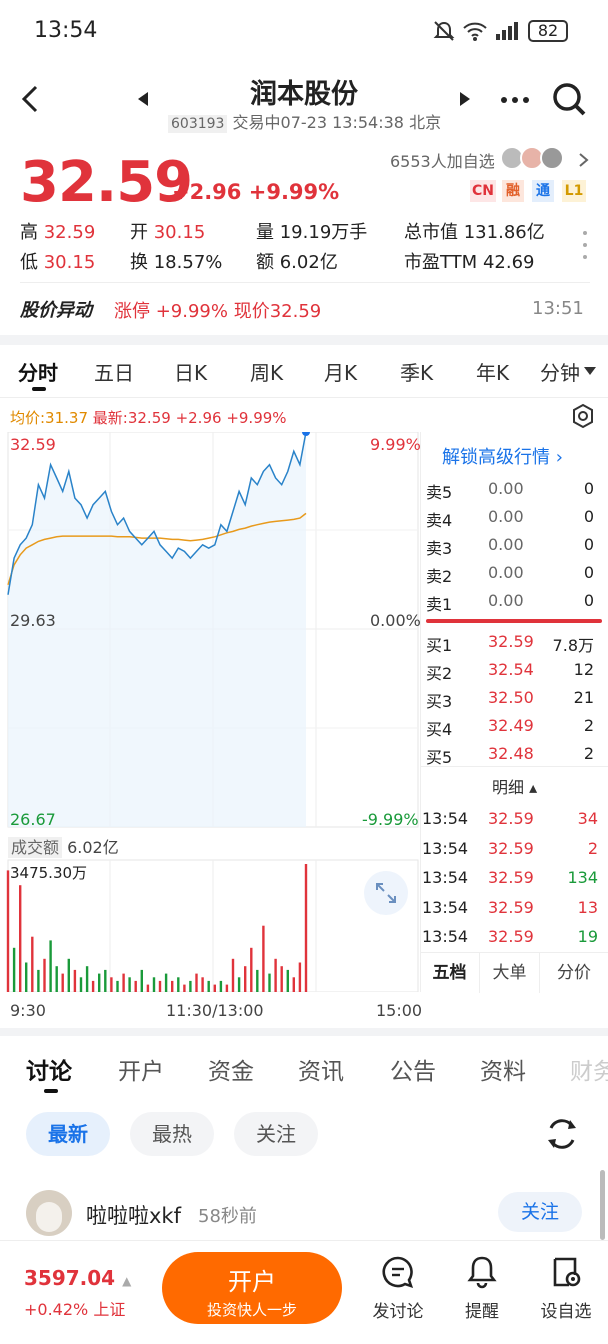  I want to click on y-label-bottom-pct: -9.99%, so click(390, 819).